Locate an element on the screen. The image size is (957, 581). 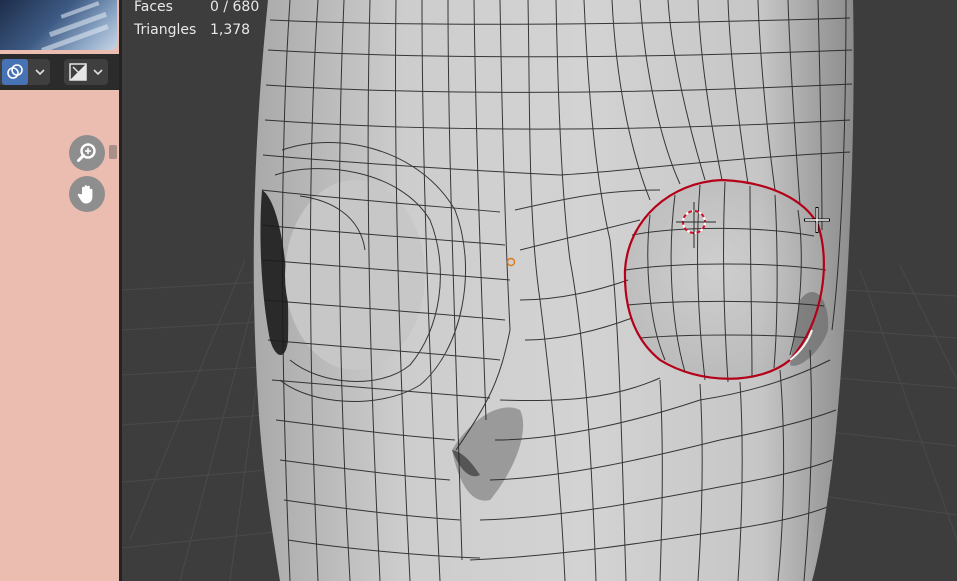
zoom-magnifier-icon is located at coordinates (87, 153).